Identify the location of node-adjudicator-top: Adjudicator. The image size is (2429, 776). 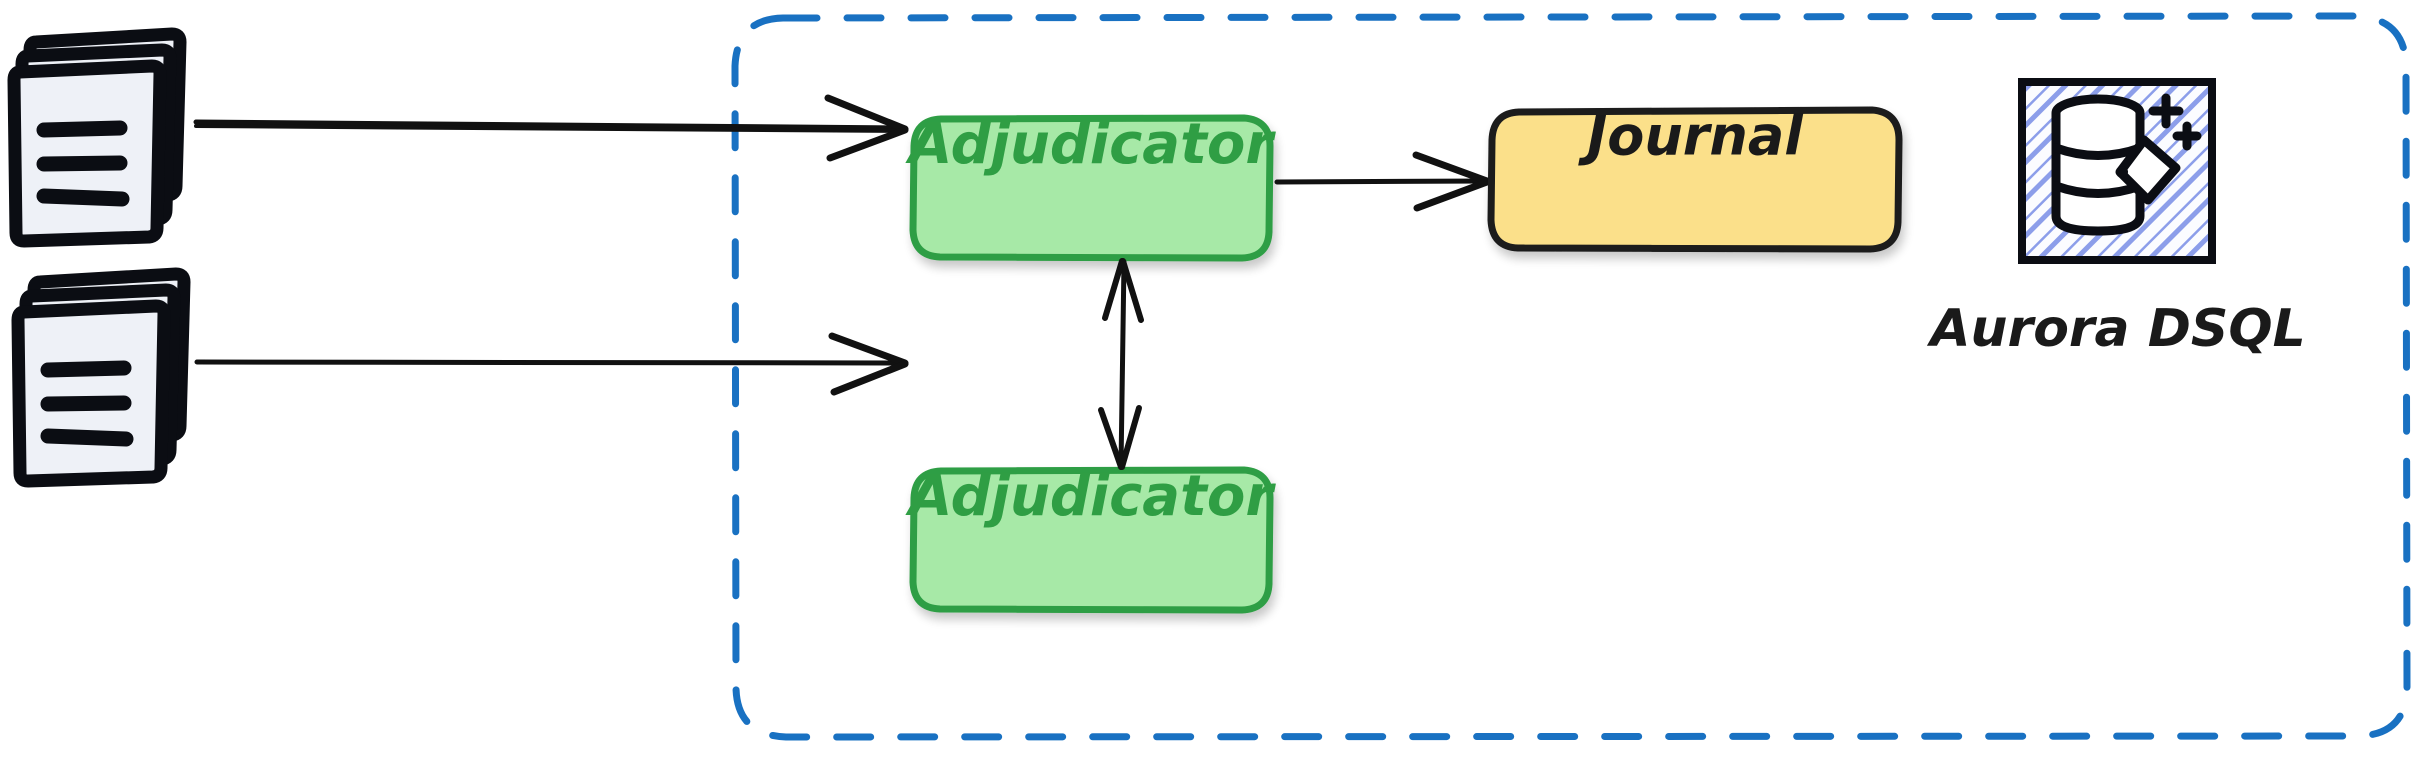
(1090, 187).